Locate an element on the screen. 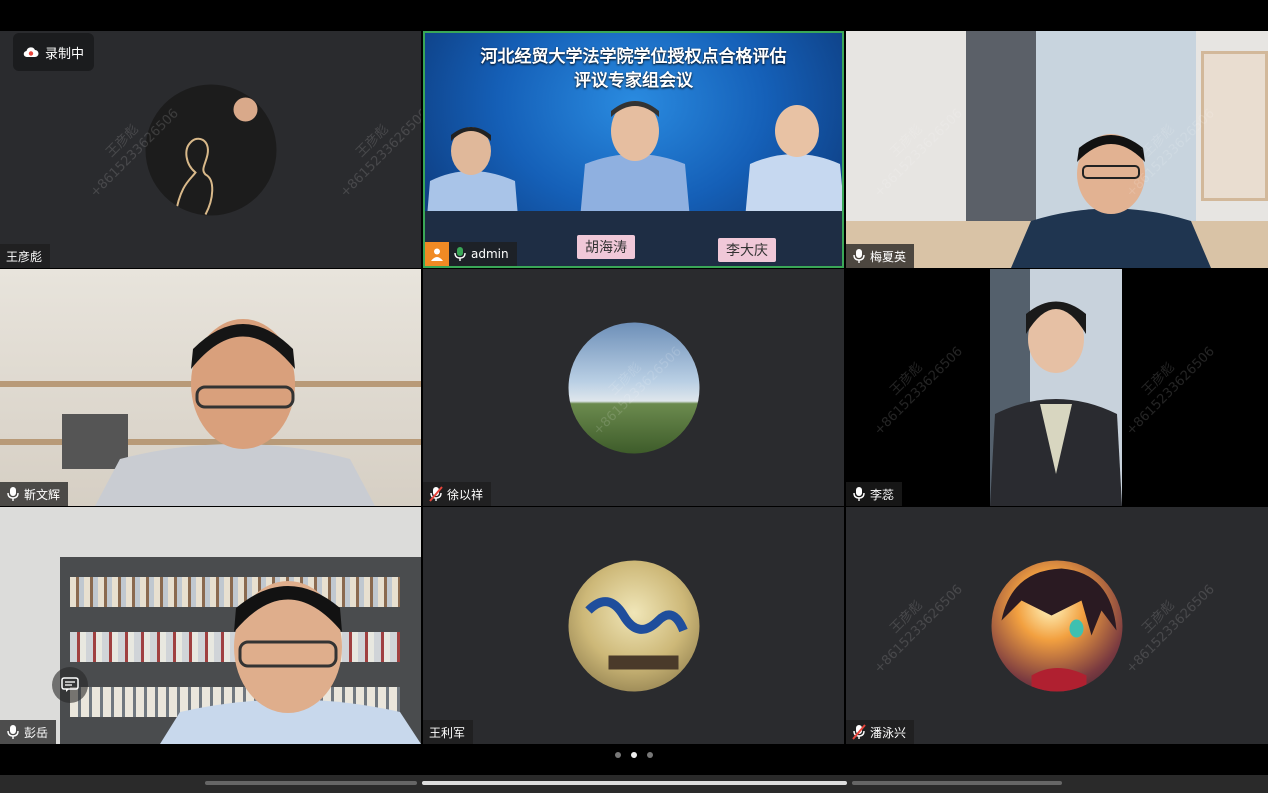  nameplate: 胡海涛 is located at coordinates (606, 247).